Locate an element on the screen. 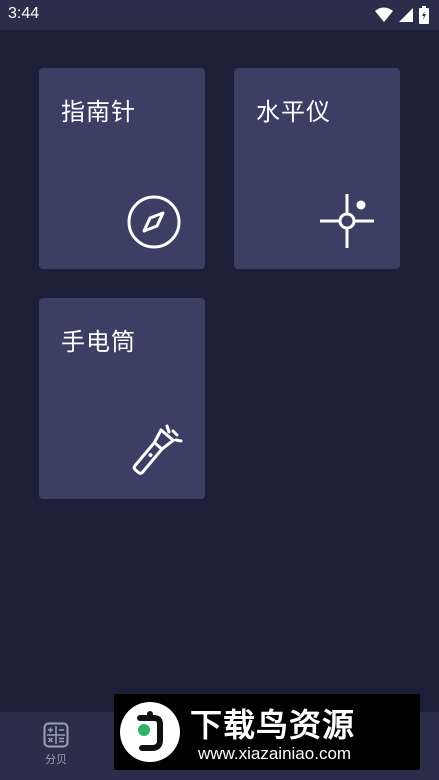 Image resolution: width=439 pixels, height=780 pixels. watermark-title: 下载鸟资源 is located at coordinates (273, 725).